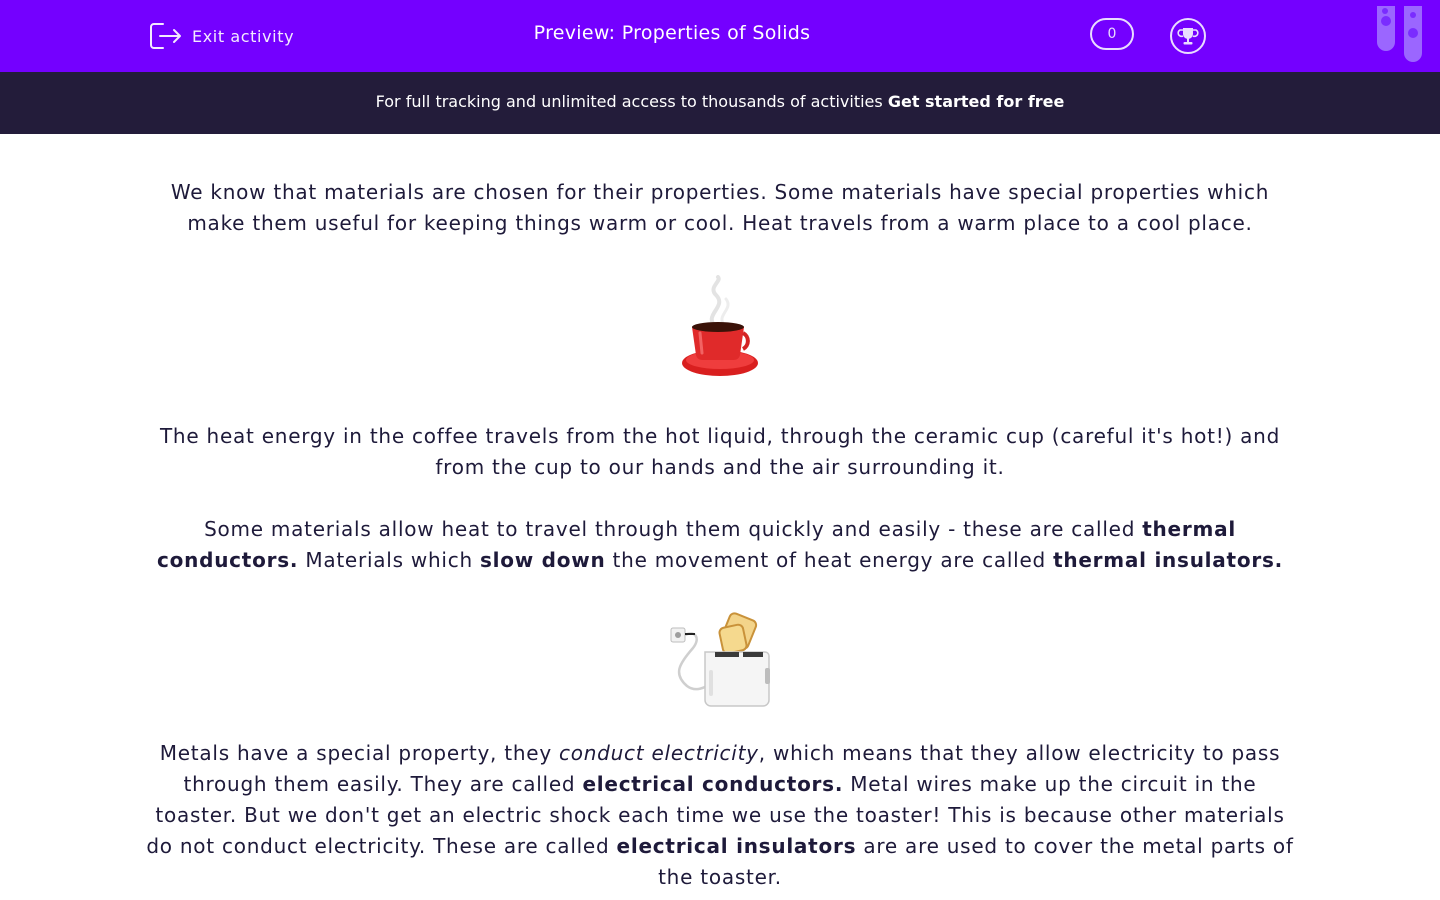 The image size is (1440, 900). Describe the element at coordinates (976, 101) in the screenshot. I see `get-started-link: Get started for free` at that location.